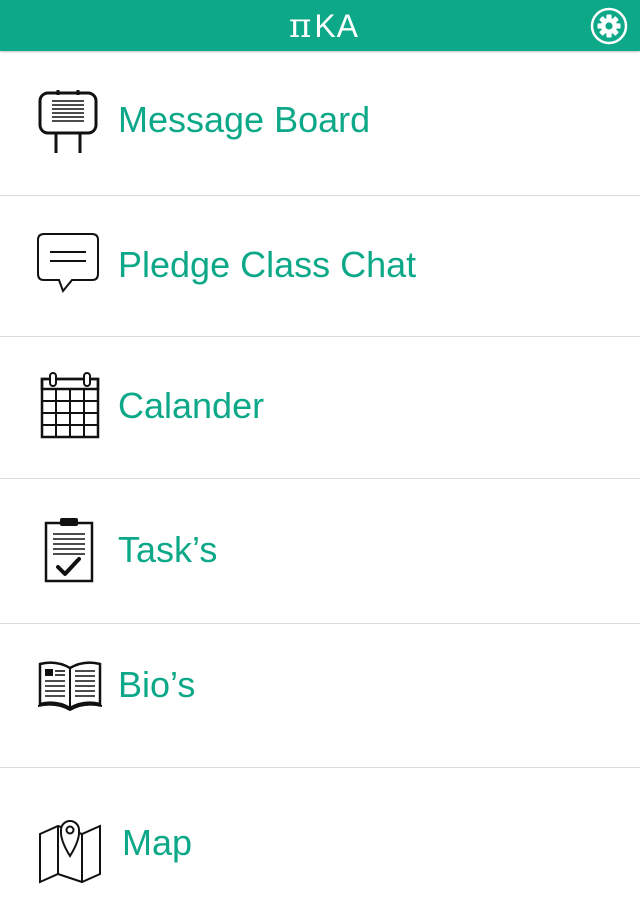  I want to click on menu-item-label: Bio’s, so click(157, 684).